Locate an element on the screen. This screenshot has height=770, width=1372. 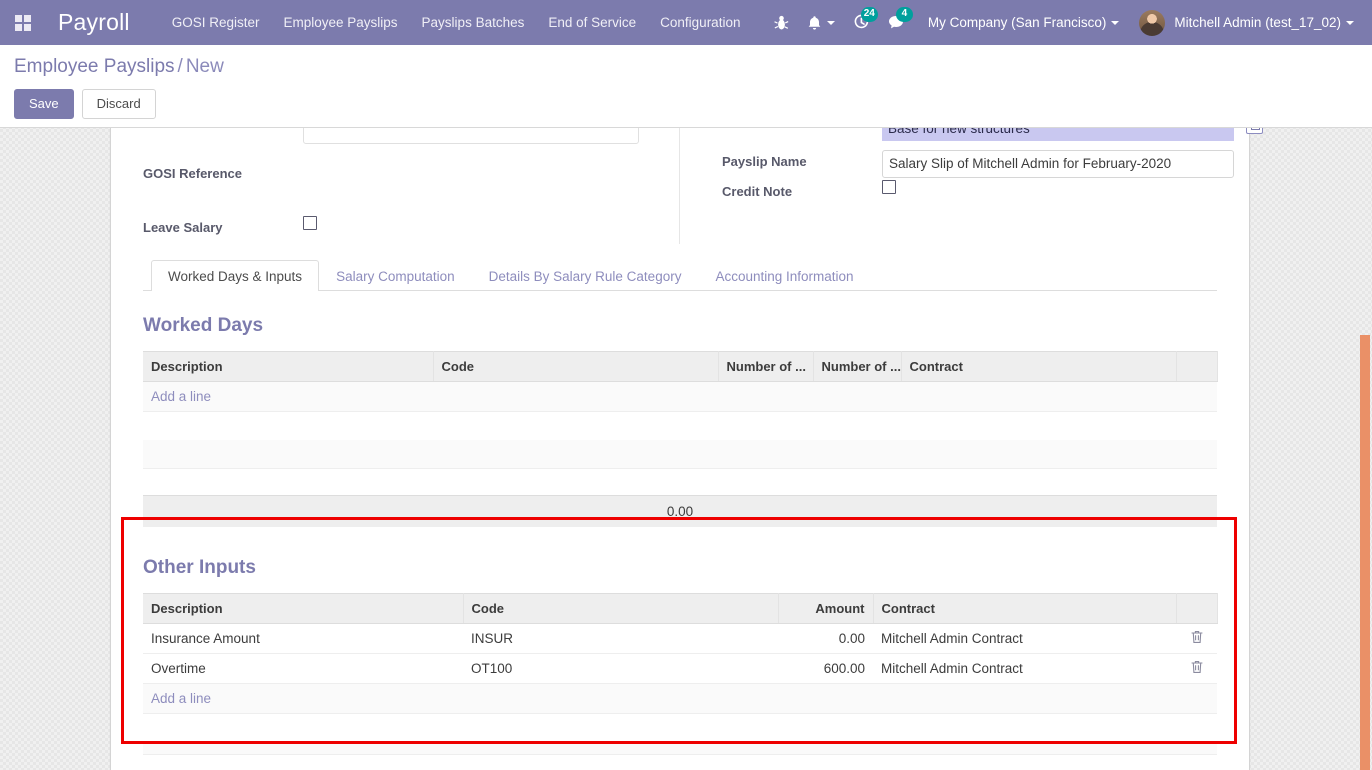
other-inputs-header-row: Description Code Amount Contract is located at coordinates (680, 608).